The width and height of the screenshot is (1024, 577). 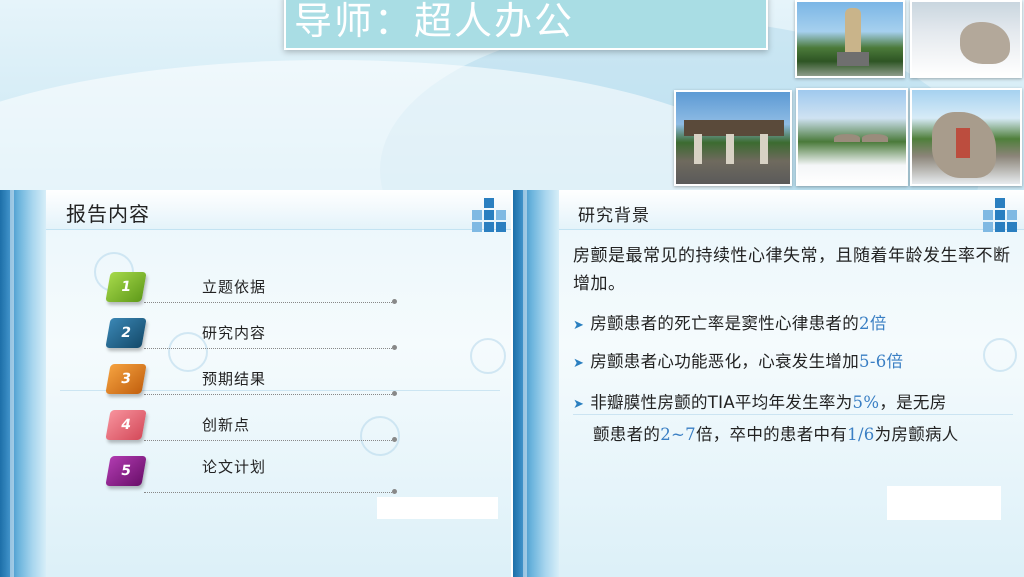 What do you see at coordinates (108, 214) in the screenshot?
I see `agenda-heading: 报告内容` at bounding box center [108, 214].